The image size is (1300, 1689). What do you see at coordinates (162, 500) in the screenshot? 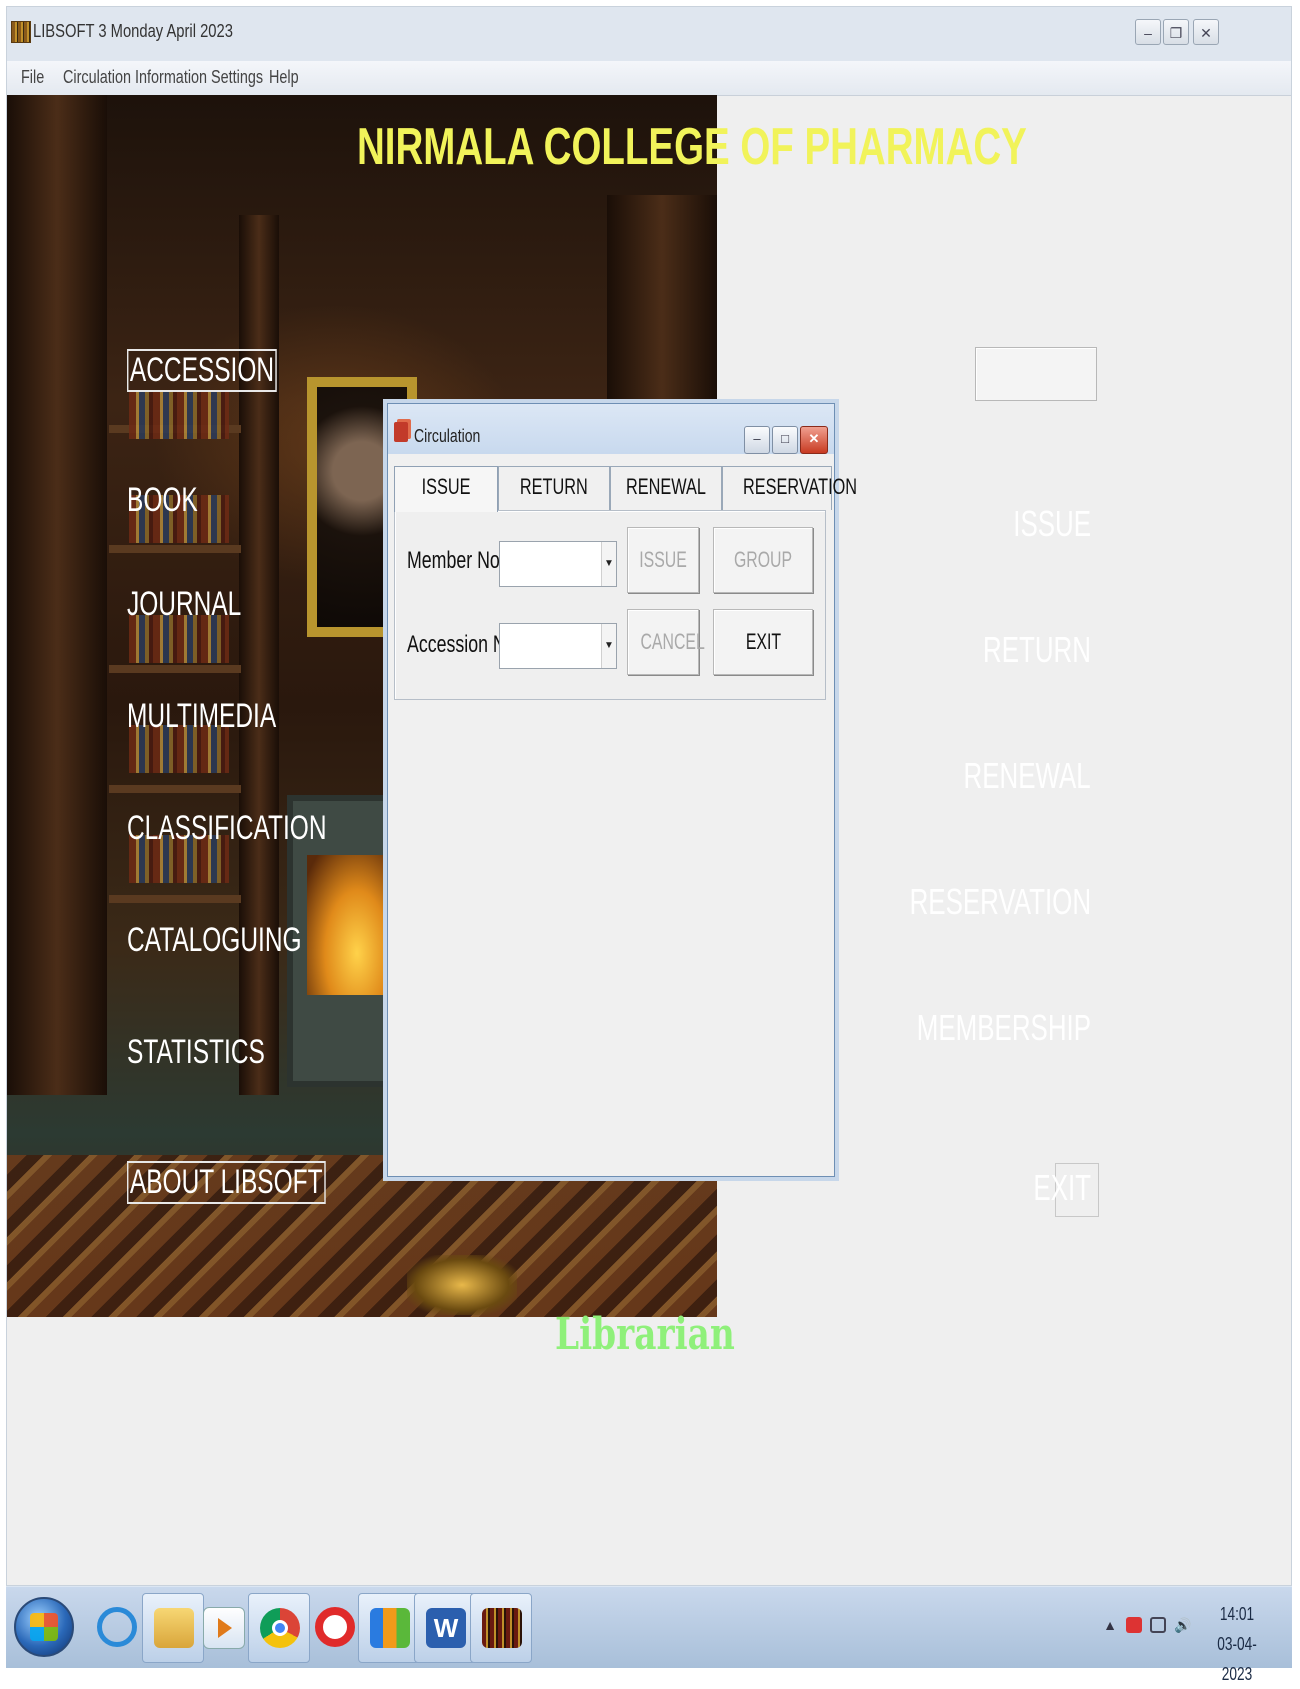
I see `book-button: BOOK` at bounding box center [162, 500].